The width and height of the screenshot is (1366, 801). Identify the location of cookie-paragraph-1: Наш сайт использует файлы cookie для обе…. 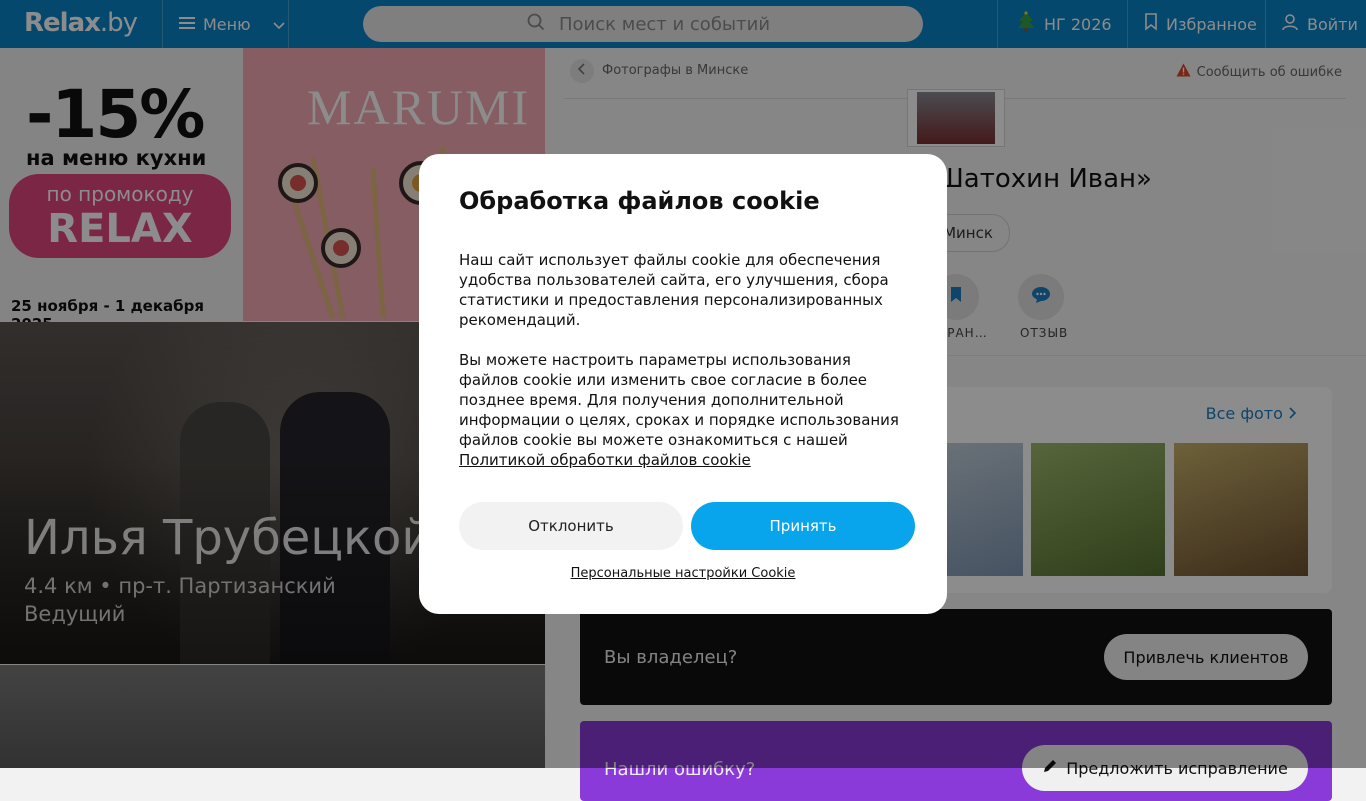
(674, 290).